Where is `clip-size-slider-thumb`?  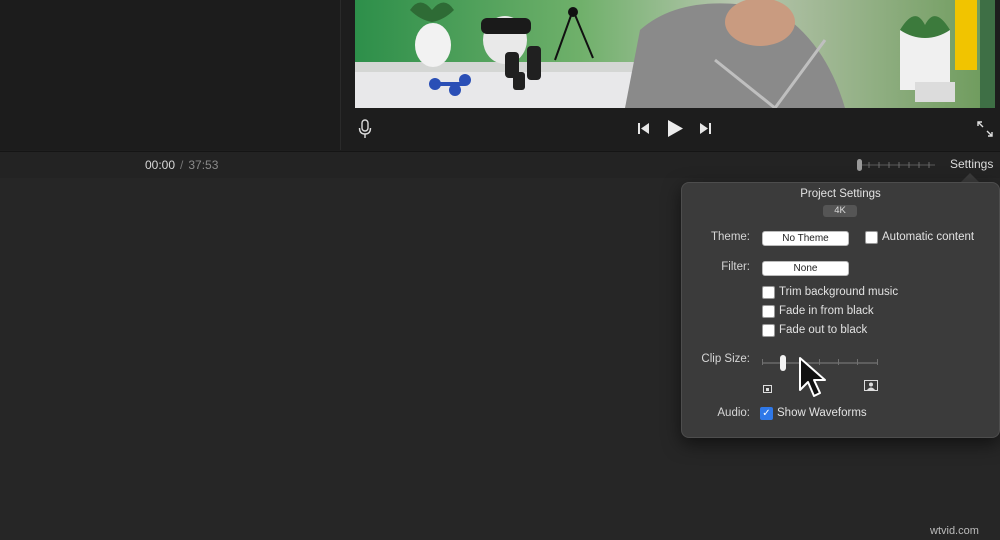
clip-size-slider-thumb is located at coordinates (783, 363).